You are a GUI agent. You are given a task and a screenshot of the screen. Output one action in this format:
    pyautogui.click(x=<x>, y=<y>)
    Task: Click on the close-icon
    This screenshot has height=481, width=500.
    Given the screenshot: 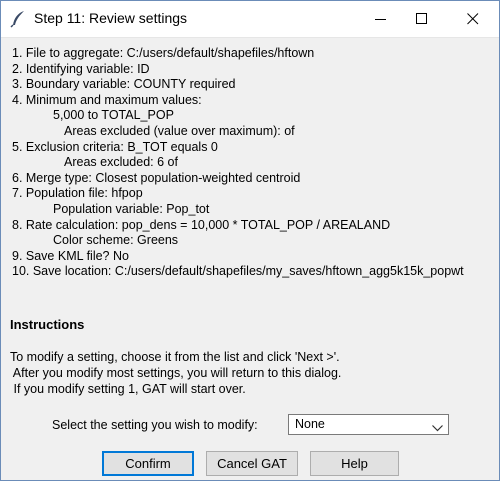 What is the action you would take?
    pyautogui.click(x=473, y=19)
    